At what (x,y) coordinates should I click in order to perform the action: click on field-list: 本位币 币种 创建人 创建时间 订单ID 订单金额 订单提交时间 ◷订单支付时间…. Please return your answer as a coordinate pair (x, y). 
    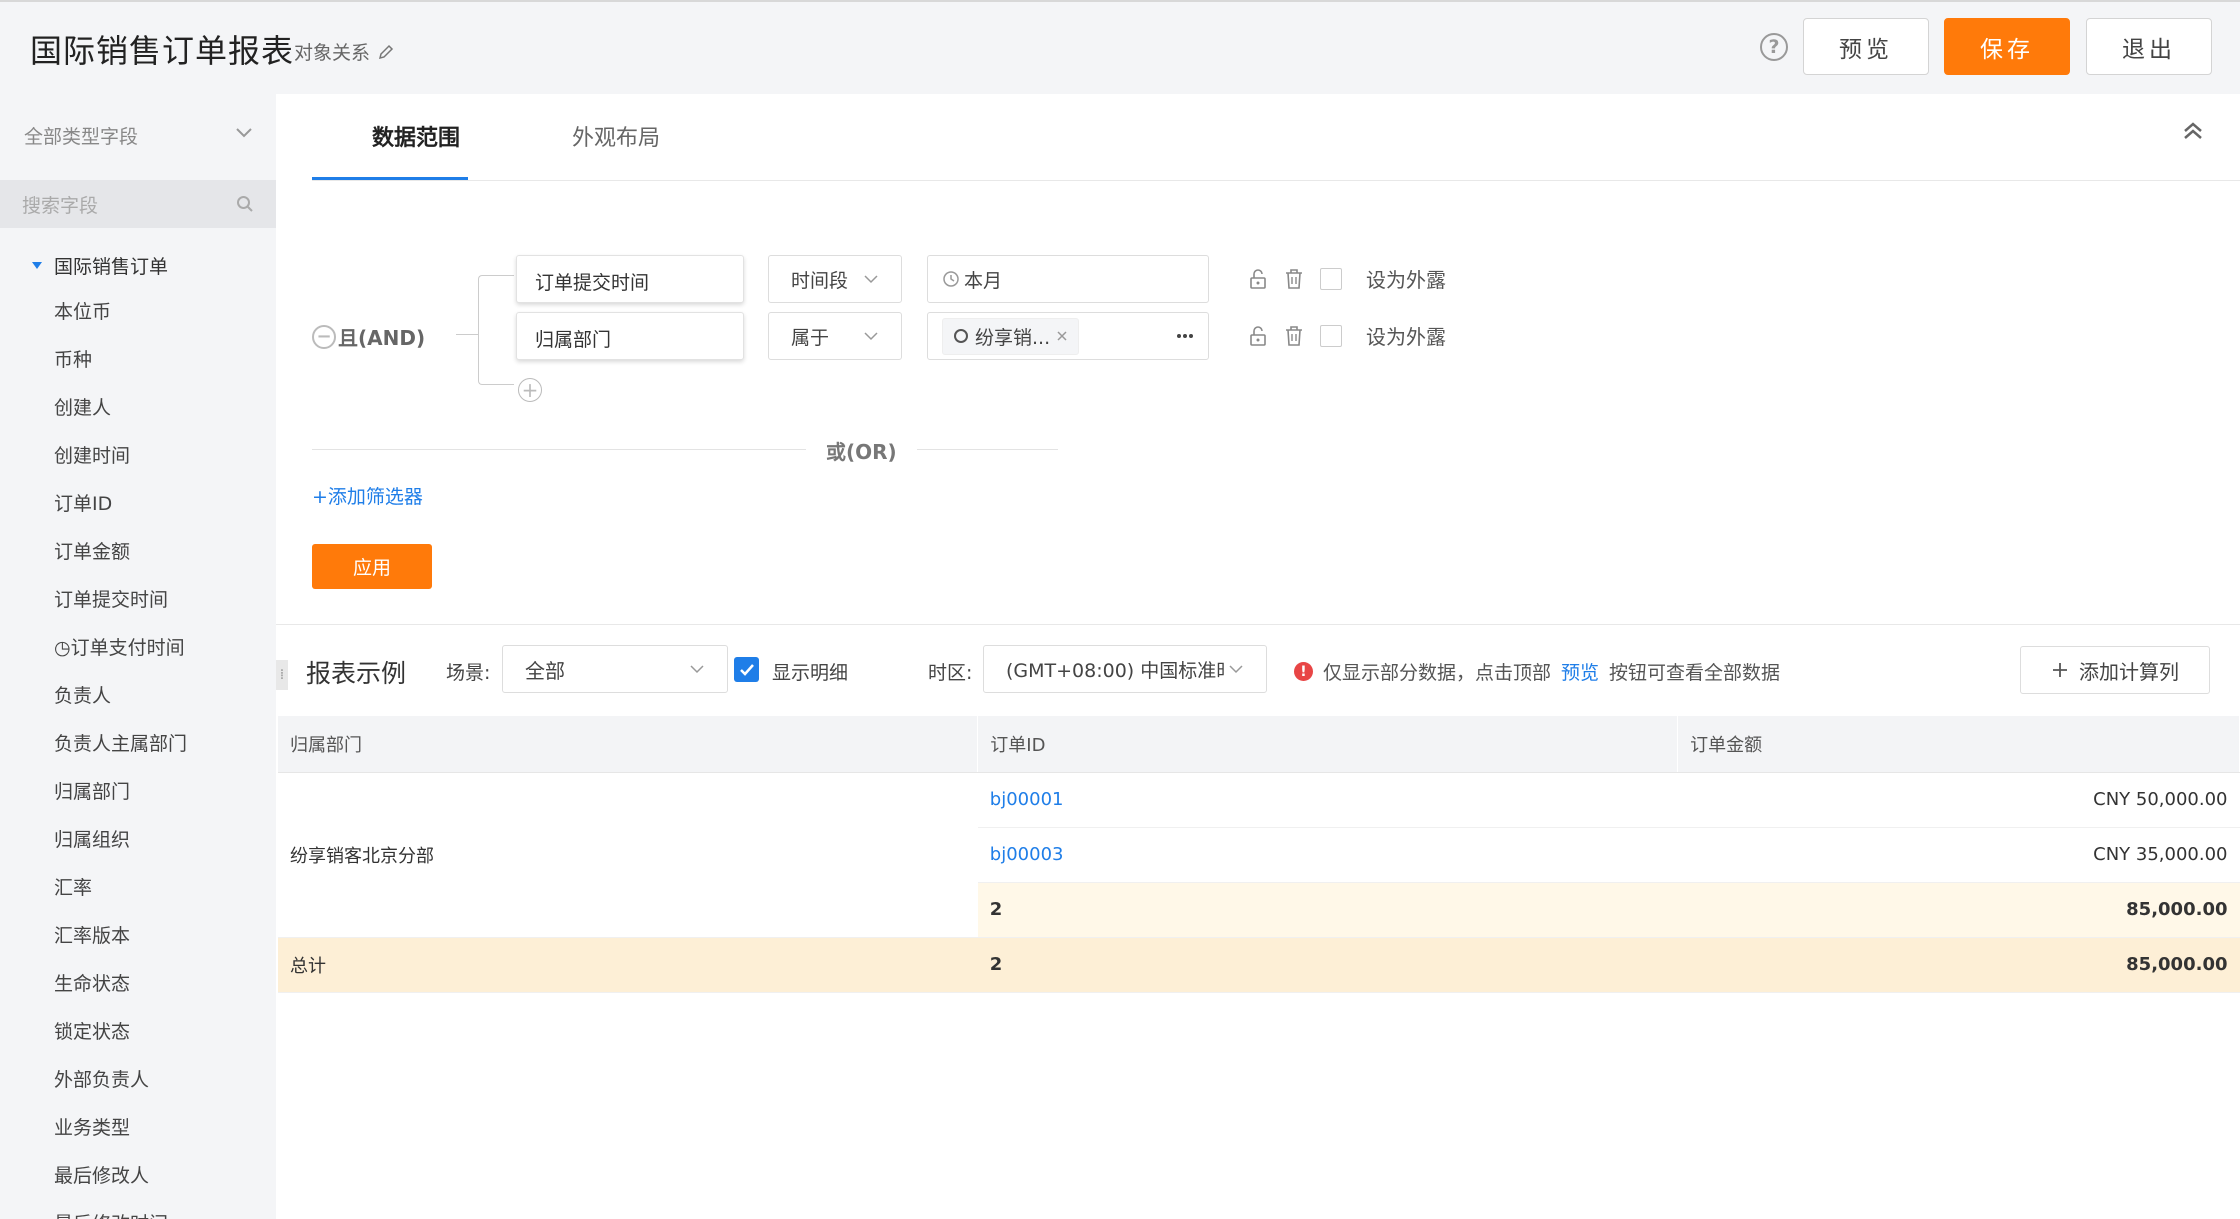
    Looking at the image, I should click on (120, 758).